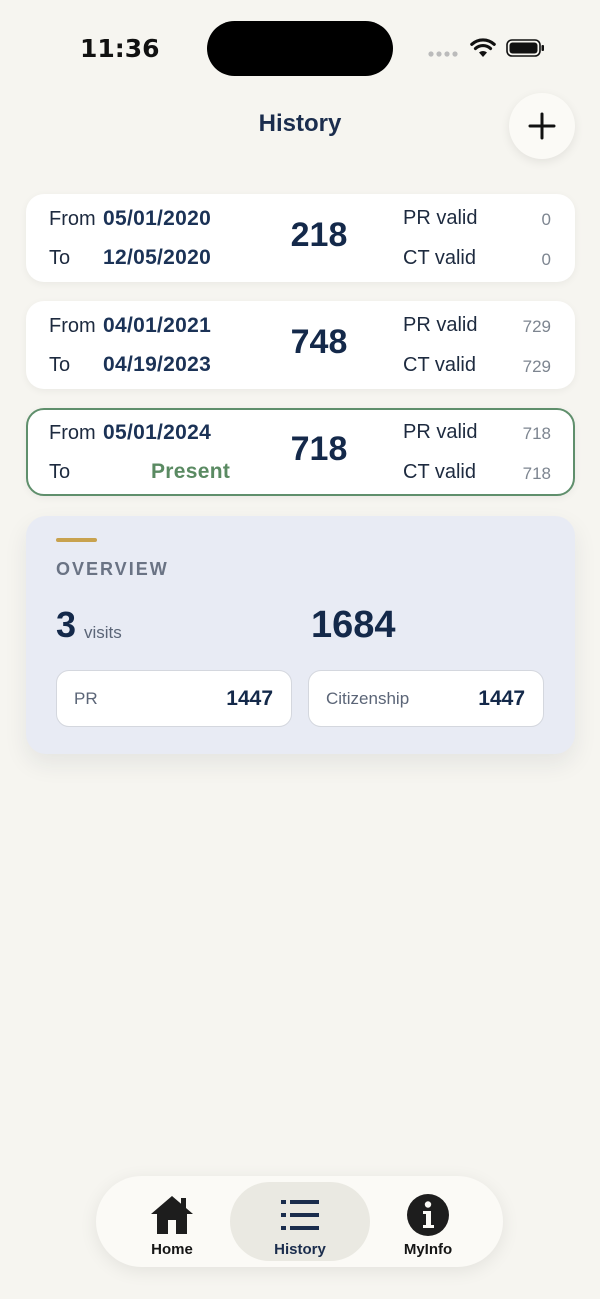 The width and height of the screenshot is (600, 1299). What do you see at coordinates (157, 432) in the screenshot?
I see `from-date: 05/01/2024` at bounding box center [157, 432].